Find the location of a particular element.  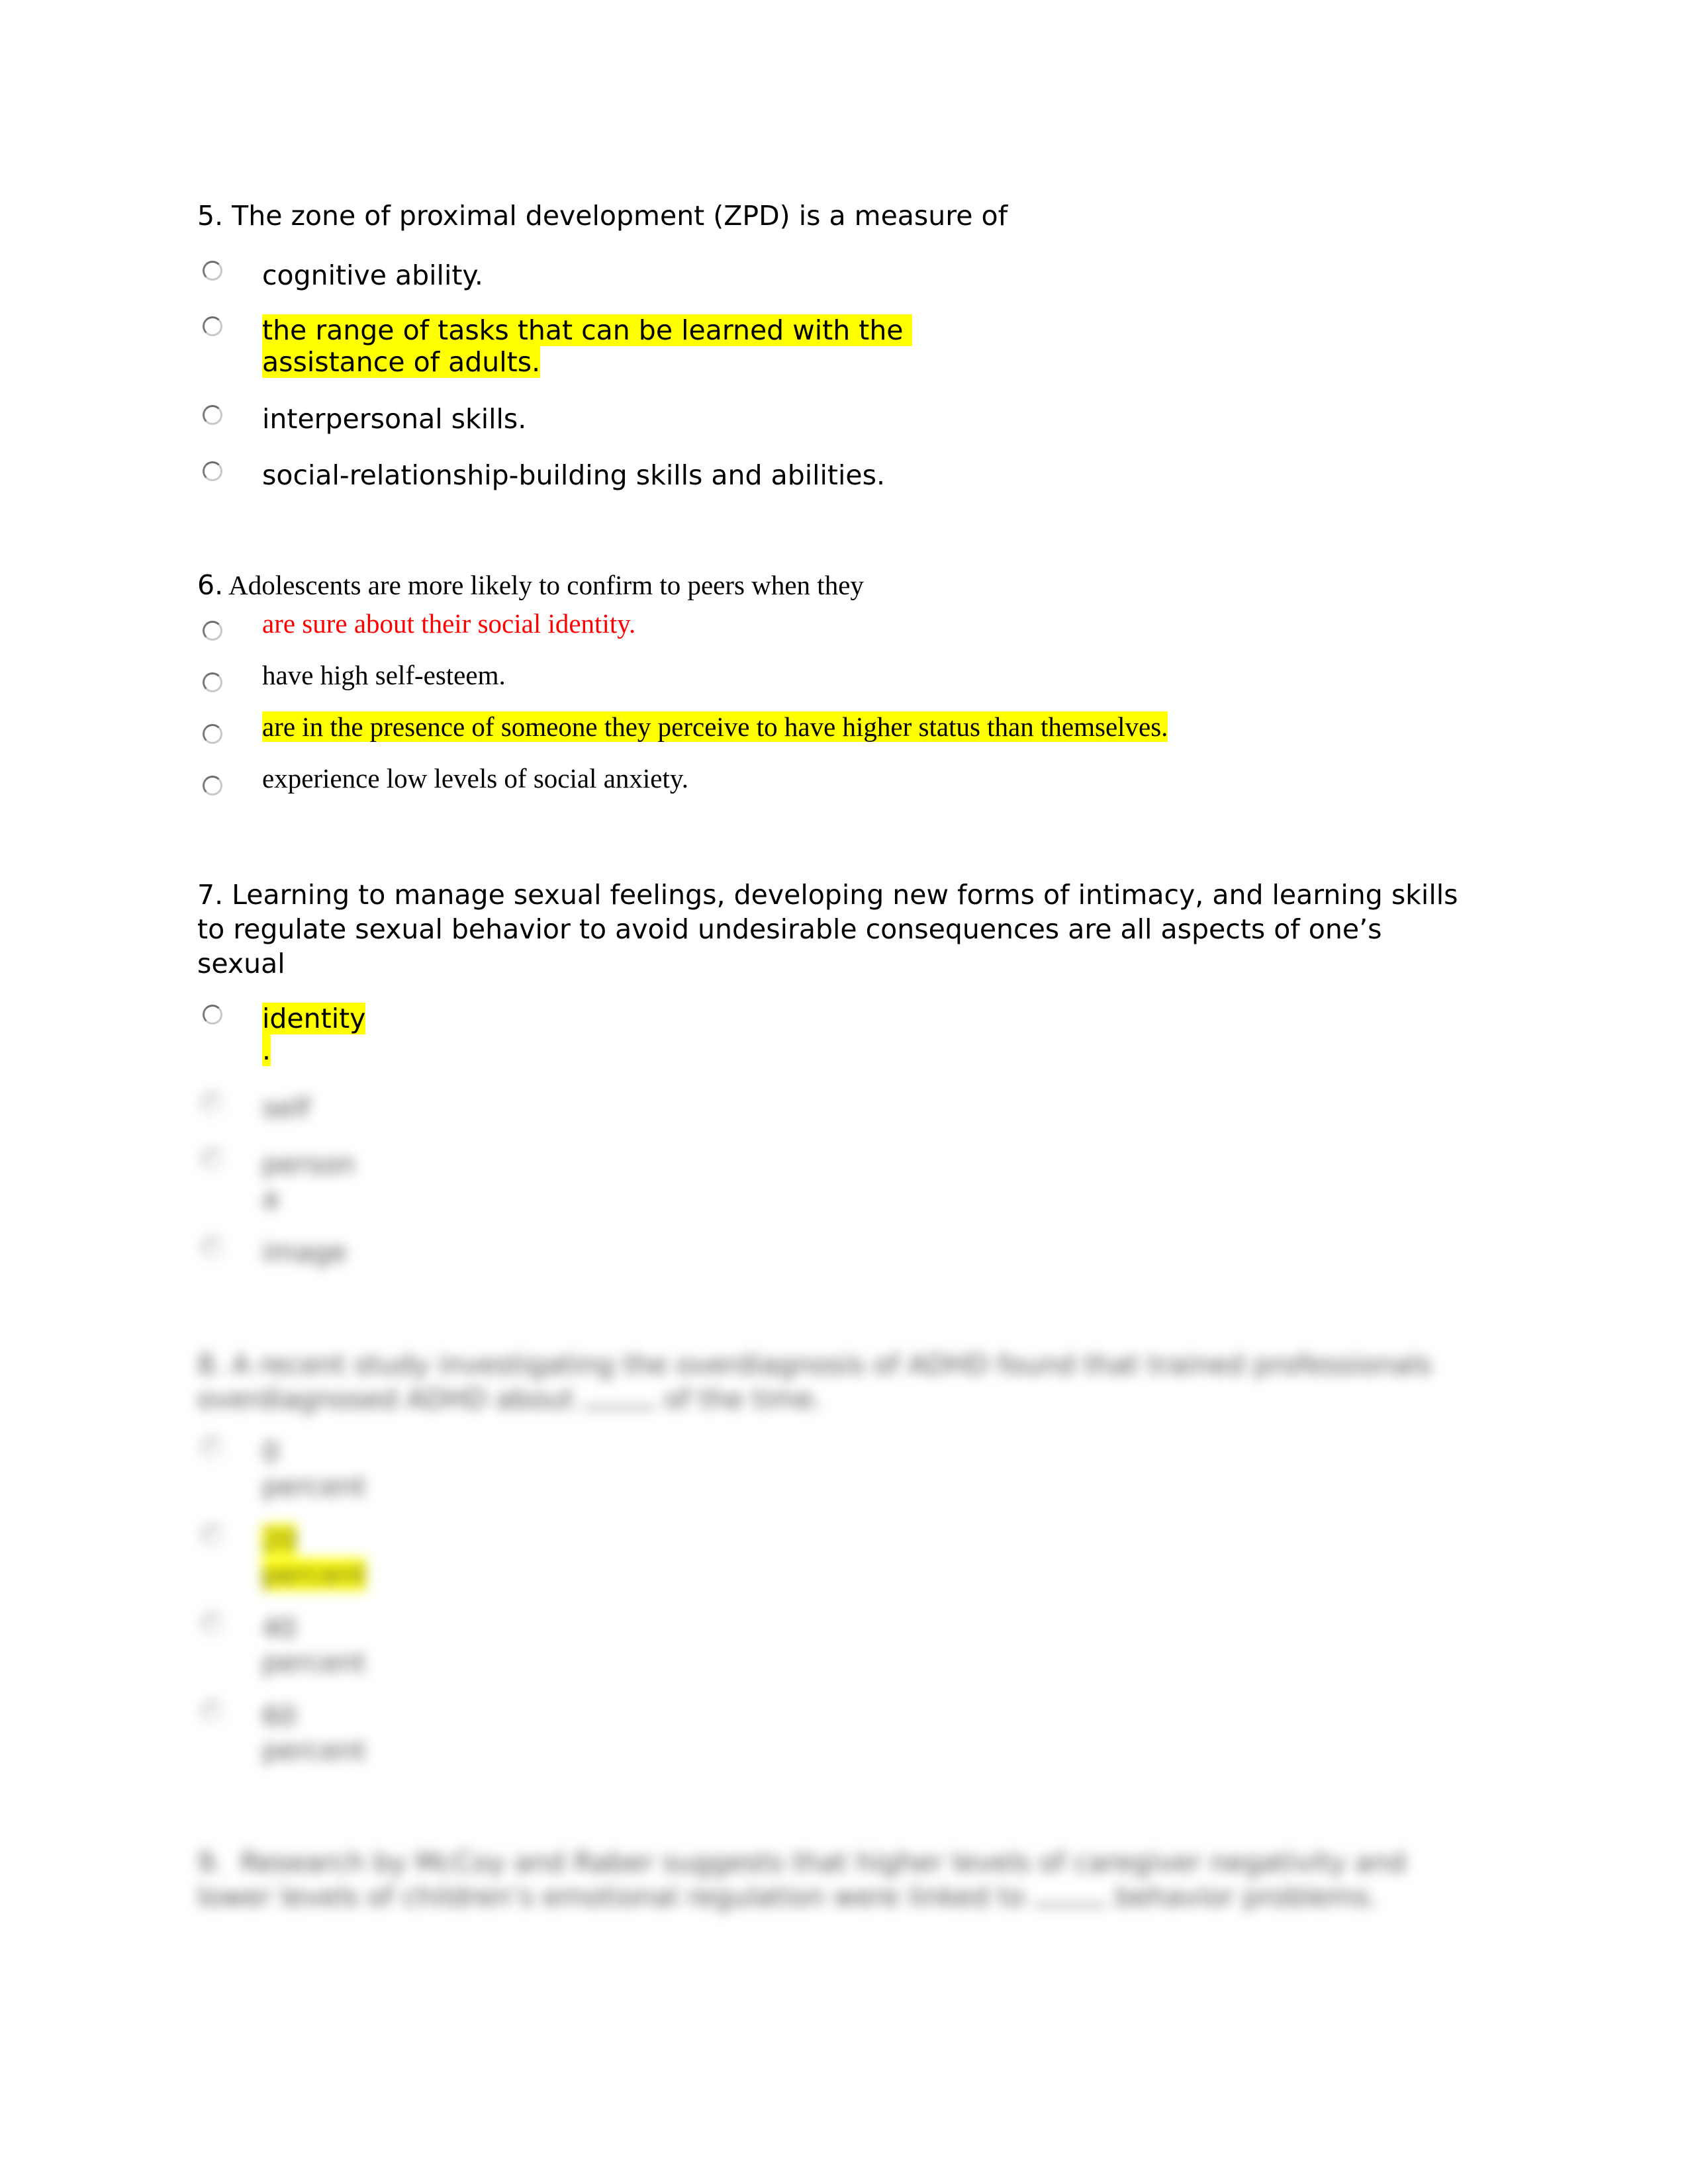

option-7c: person a is located at coordinates (308, 1181).